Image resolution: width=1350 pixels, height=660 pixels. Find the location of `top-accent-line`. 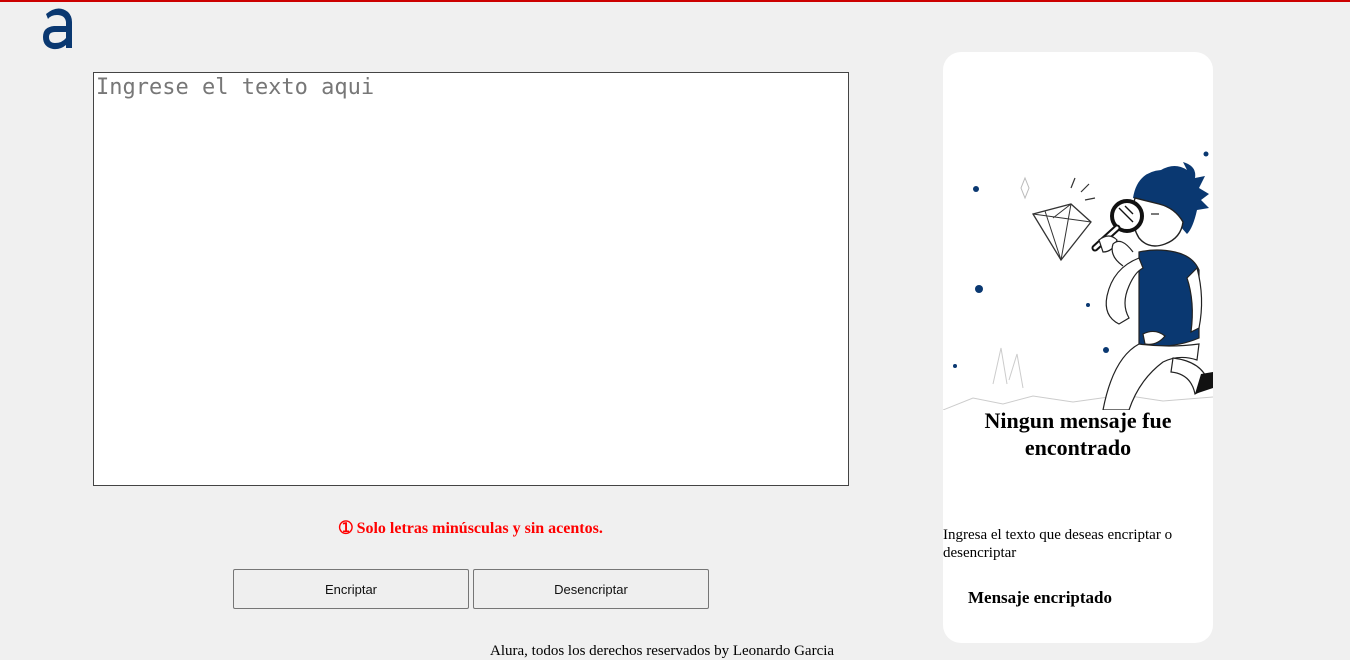

top-accent-line is located at coordinates (675, 1).